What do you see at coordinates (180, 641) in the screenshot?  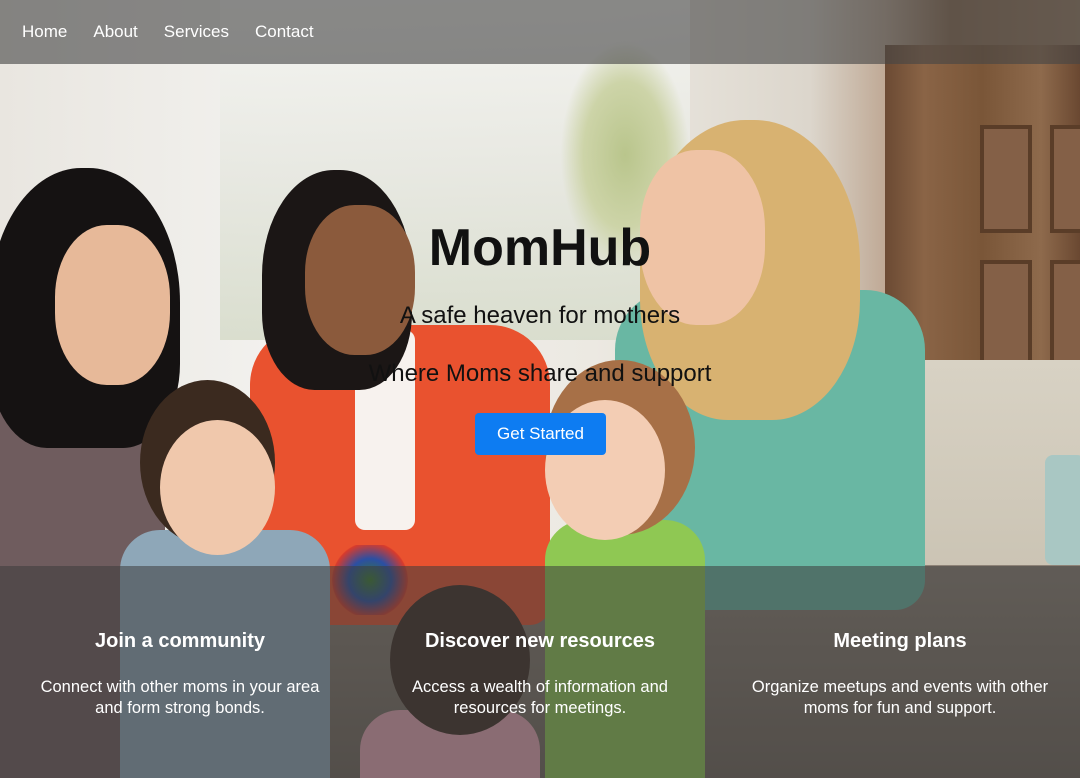 I see `feature-title: Join a community` at bounding box center [180, 641].